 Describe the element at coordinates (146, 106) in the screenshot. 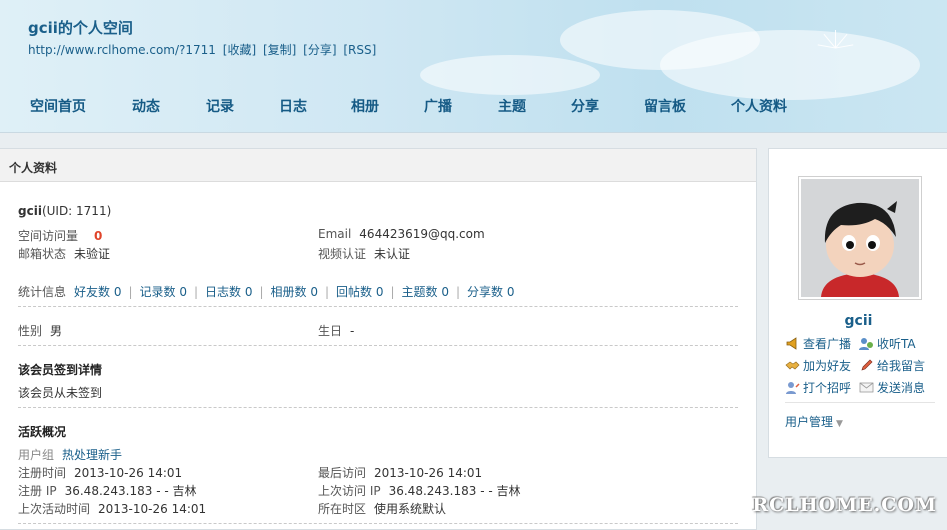

I see `nav-feed: 动态` at that location.